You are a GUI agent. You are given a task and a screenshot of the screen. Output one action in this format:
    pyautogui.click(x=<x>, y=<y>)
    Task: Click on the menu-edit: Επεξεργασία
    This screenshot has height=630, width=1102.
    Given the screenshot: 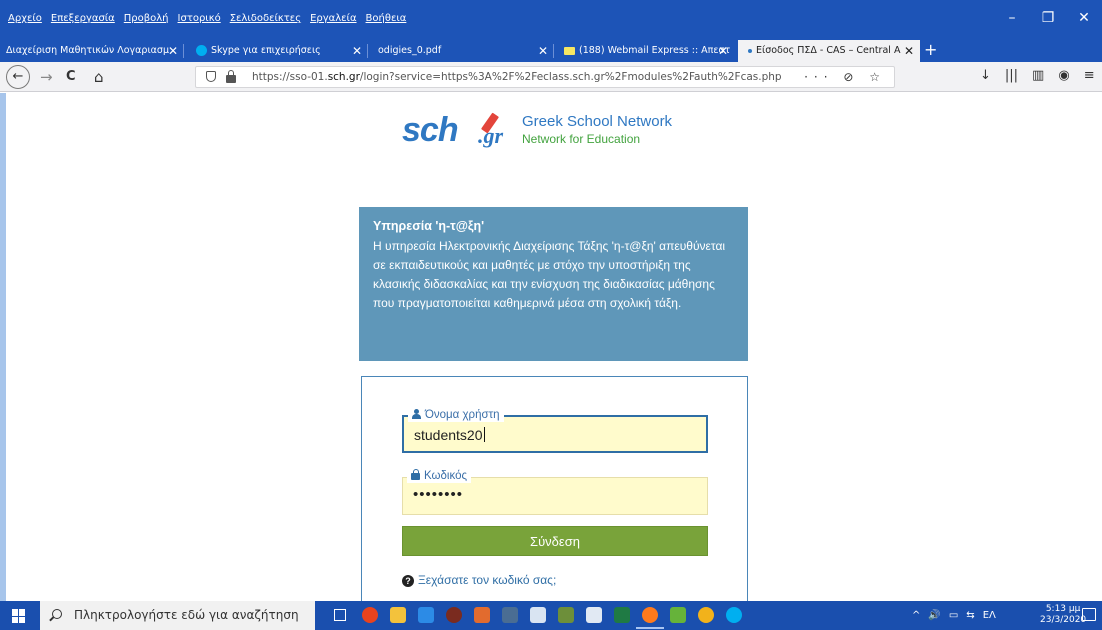 What is the action you would take?
    pyautogui.click(x=83, y=18)
    